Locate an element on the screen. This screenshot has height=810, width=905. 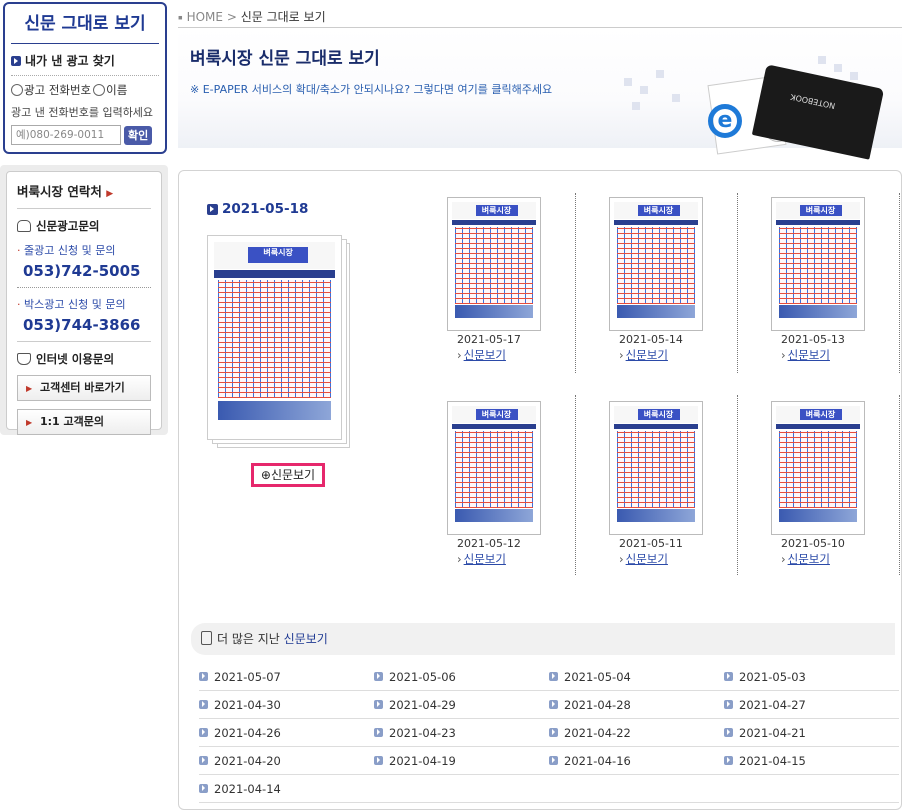
page-title: 벼룩시장 신문 그대로 보기 is located at coordinates (285, 59).